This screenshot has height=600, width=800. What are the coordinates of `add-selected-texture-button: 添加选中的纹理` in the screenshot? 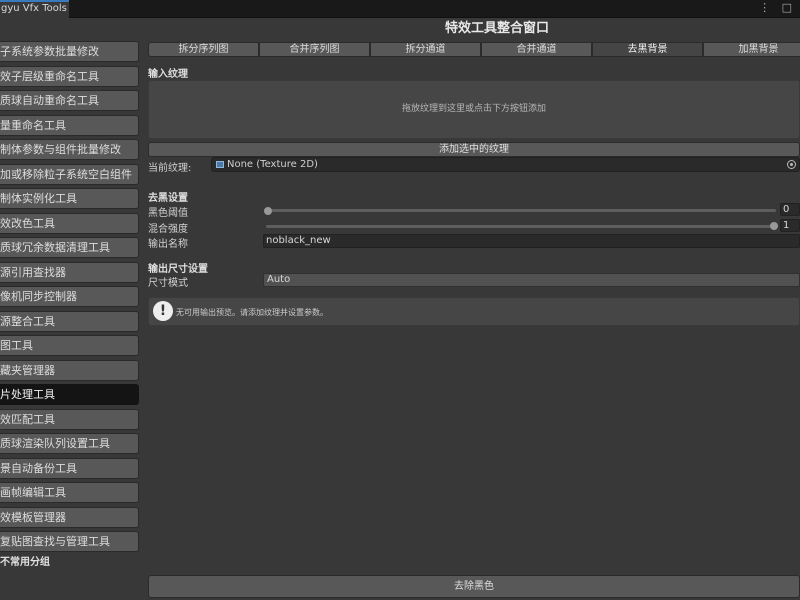 It's located at (474, 149).